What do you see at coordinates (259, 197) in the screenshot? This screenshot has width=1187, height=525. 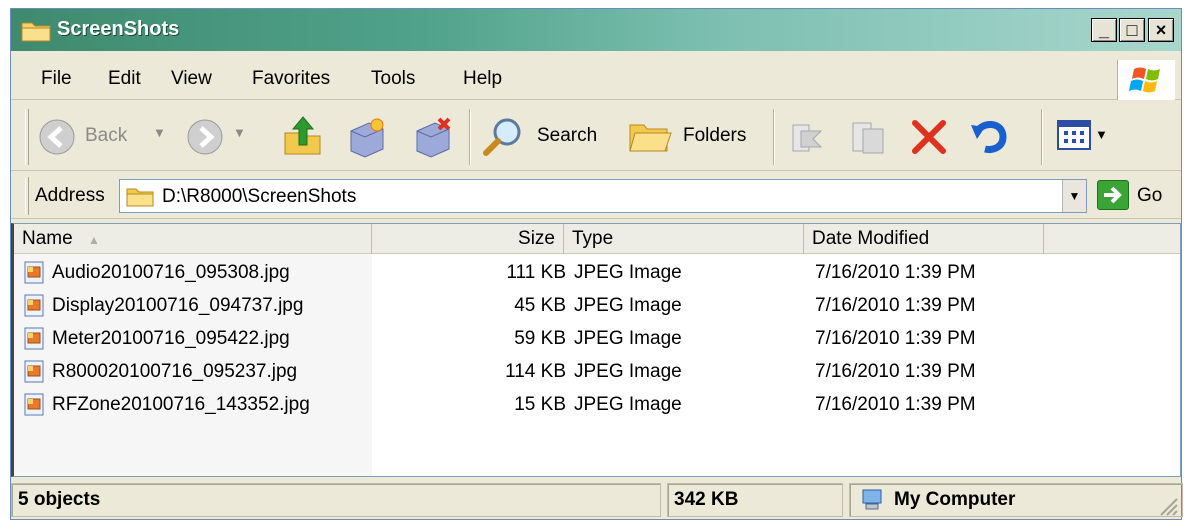 I see `address-value: D:\R8000\ScreenShots` at bounding box center [259, 197].